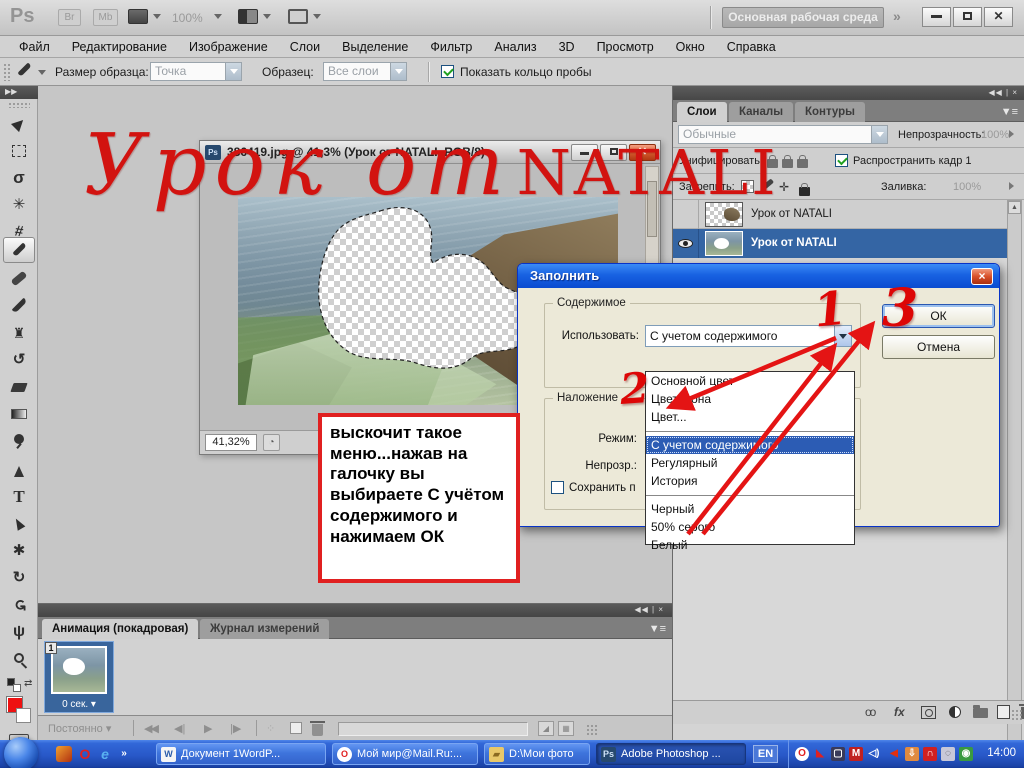  Describe the element at coordinates (270, 728) in the screenshot. I see `tween-icon: ⁘` at that location.